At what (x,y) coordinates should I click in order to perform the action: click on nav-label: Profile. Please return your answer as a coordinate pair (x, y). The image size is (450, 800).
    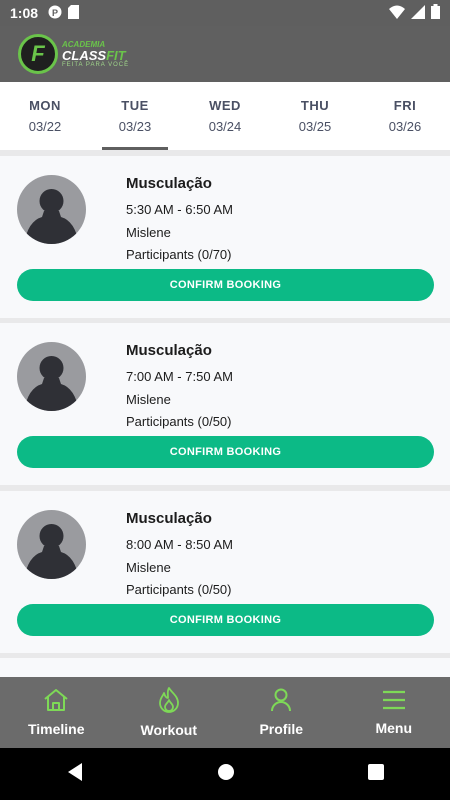
    Looking at the image, I should click on (281, 729).